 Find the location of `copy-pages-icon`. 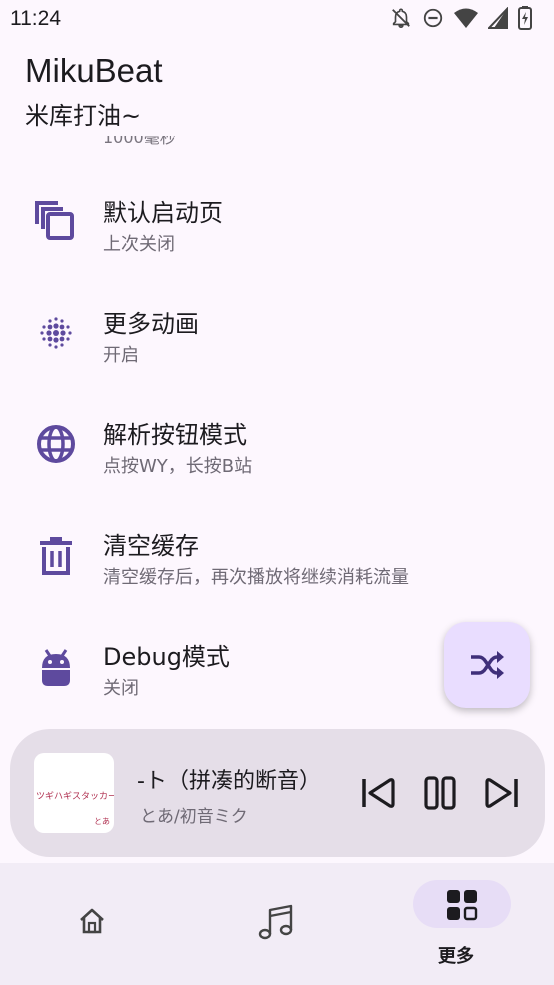

copy-pages-icon is located at coordinates (54, 220).